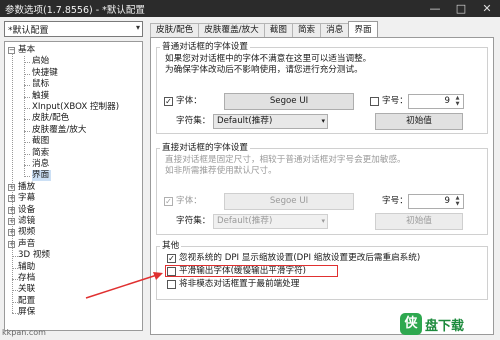 This screenshot has width=500, height=340. I want to click on modeless-front-label: 将非模态对话框置于最前端处理, so click(239, 284).